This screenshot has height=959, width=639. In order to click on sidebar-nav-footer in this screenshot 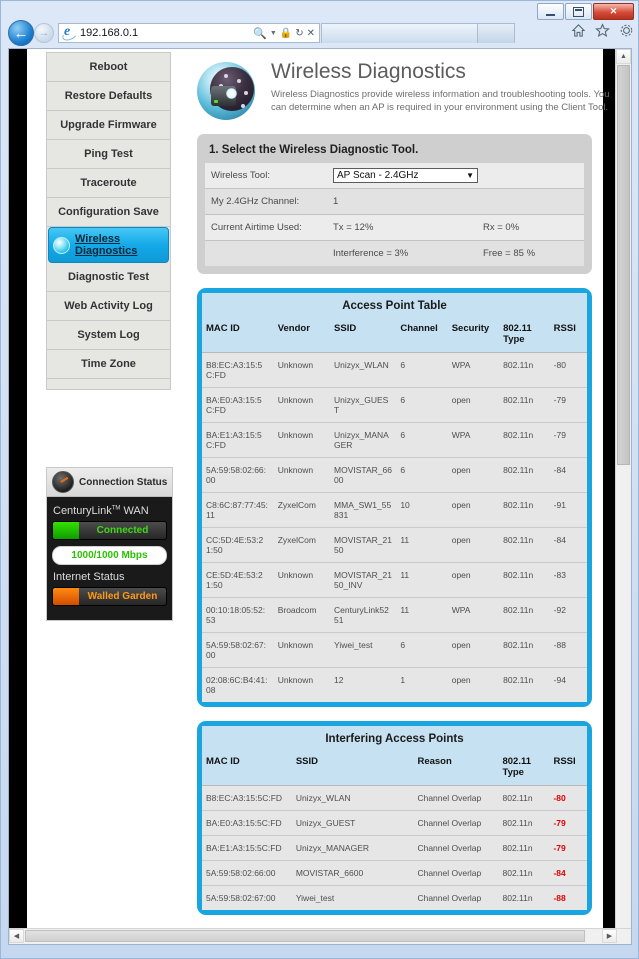, I will do `click(108, 384)`.